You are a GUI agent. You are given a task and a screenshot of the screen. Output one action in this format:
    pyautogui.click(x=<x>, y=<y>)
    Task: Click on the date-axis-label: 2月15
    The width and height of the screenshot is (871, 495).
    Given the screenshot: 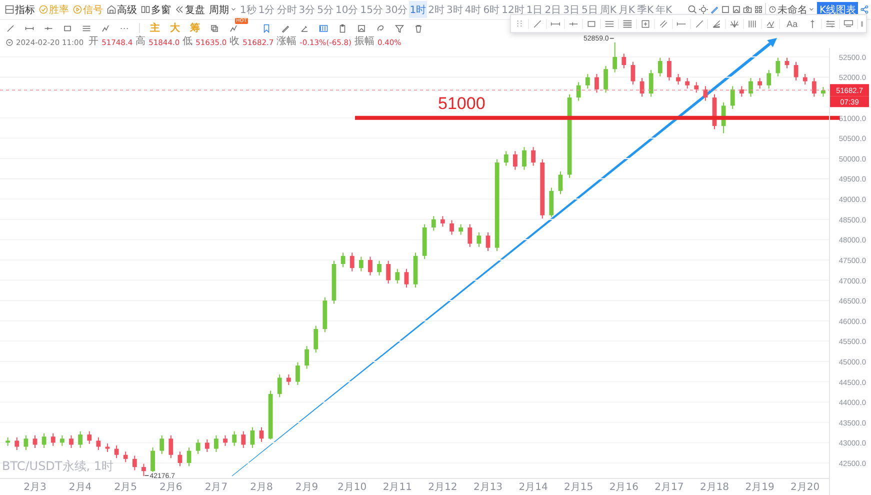 What is the action you would take?
    pyautogui.click(x=579, y=487)
    